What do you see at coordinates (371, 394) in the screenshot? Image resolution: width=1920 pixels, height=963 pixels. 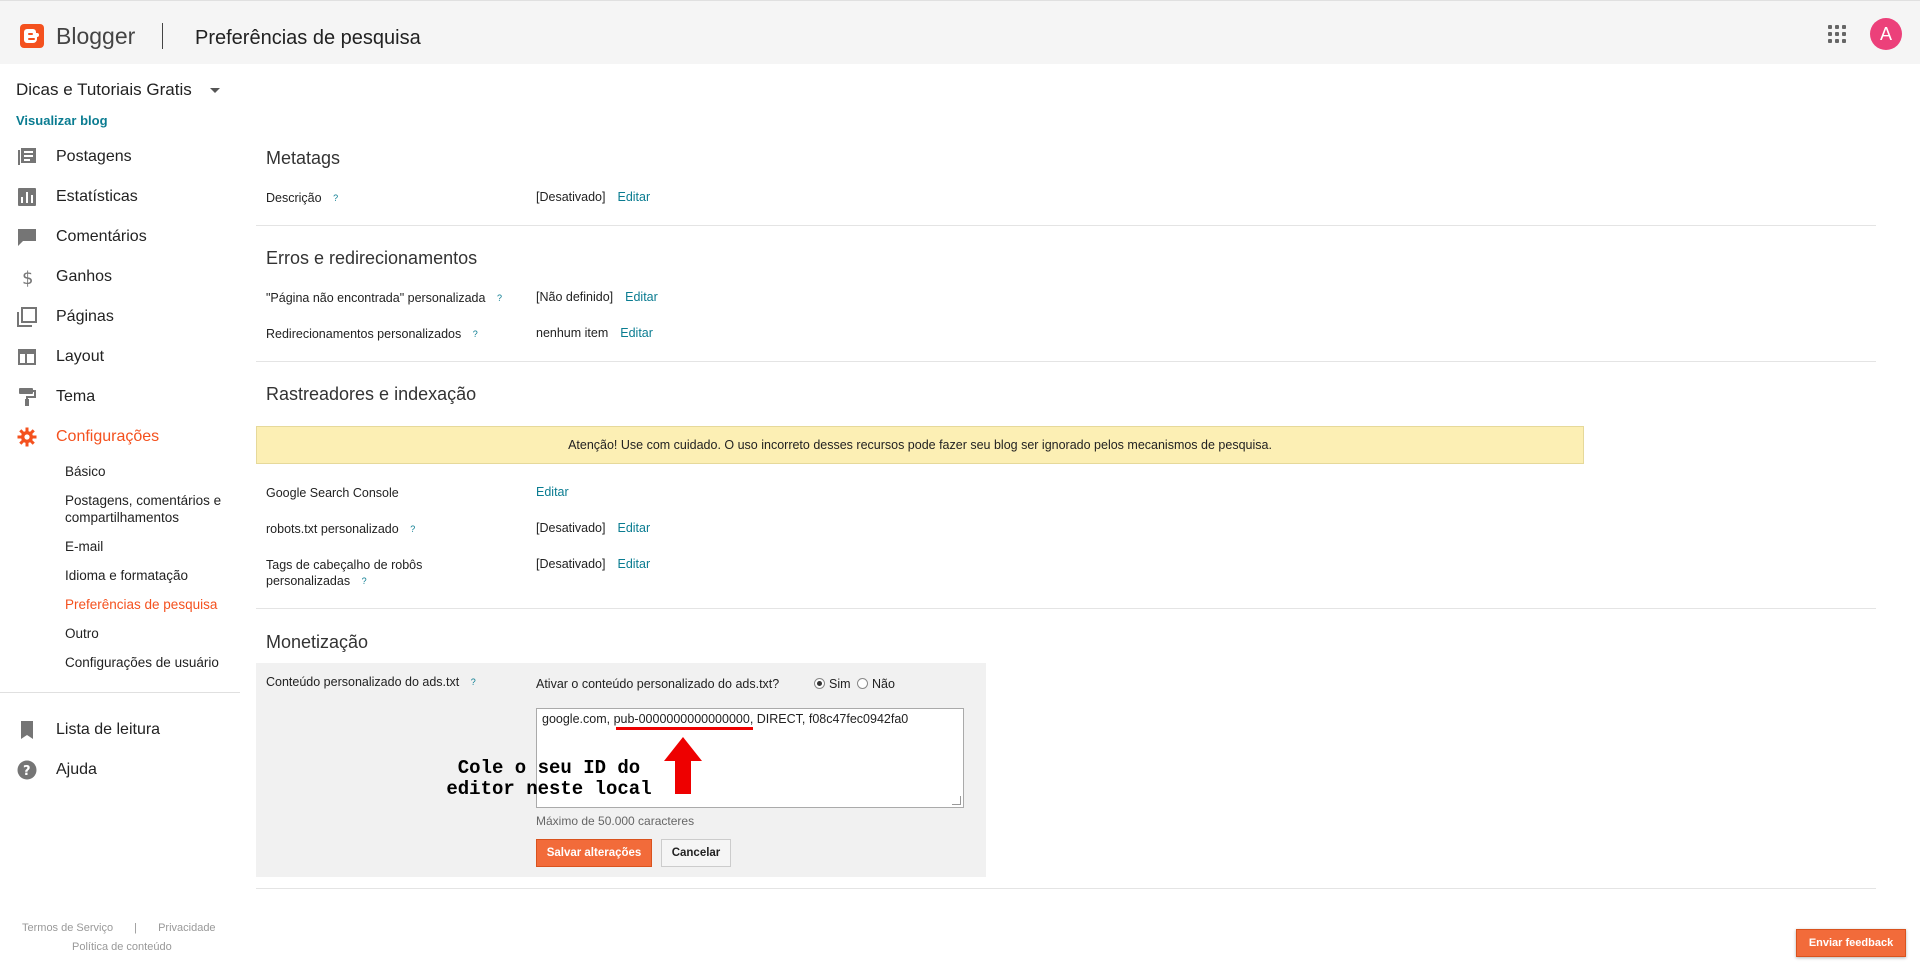 I see `section-title-crawlers: Rastreadores e indexação` at bounding box center [371, 394].